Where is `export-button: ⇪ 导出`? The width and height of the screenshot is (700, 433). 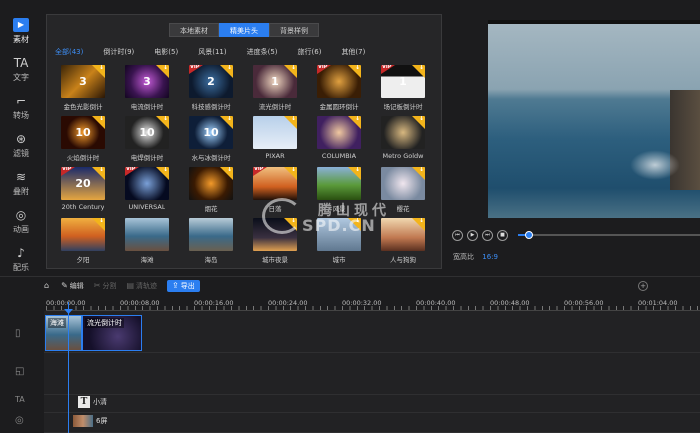 export-button: ⇪ 导出 is located at coordinates (183, 285).